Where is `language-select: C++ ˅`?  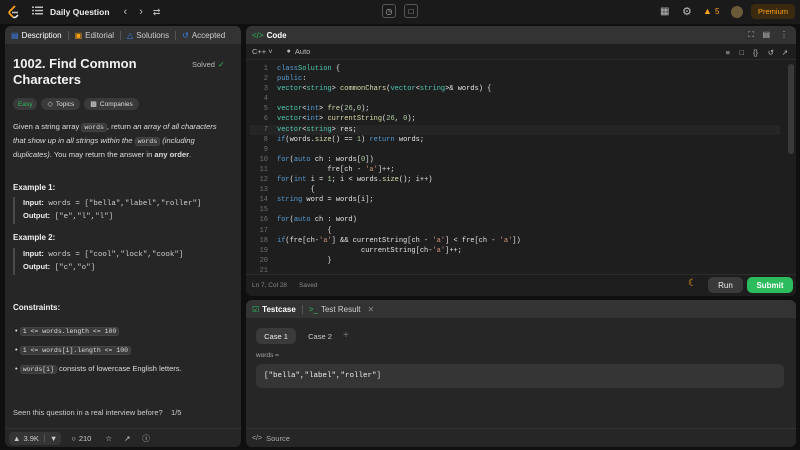 language-select: C++ ˅ is located at coordinates (262, 51).